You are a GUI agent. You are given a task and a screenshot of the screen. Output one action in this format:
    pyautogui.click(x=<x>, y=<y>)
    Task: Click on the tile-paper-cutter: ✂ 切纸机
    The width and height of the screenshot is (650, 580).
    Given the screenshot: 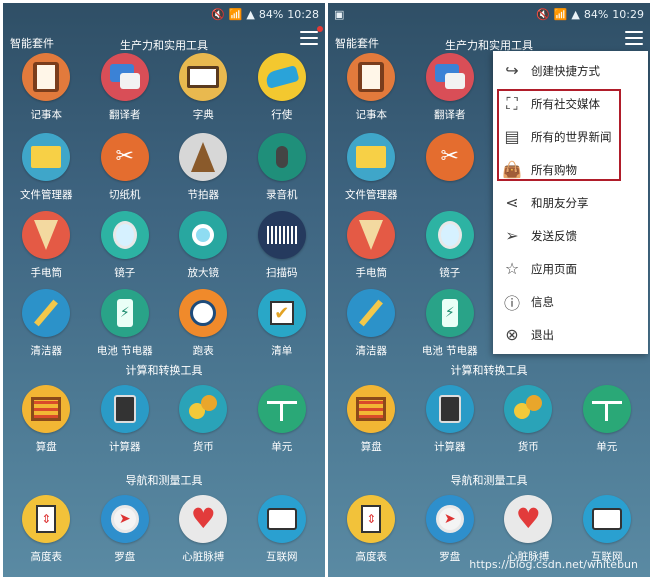 What is the action you would take?
    pyautogui.click(x=125, y=164)
    